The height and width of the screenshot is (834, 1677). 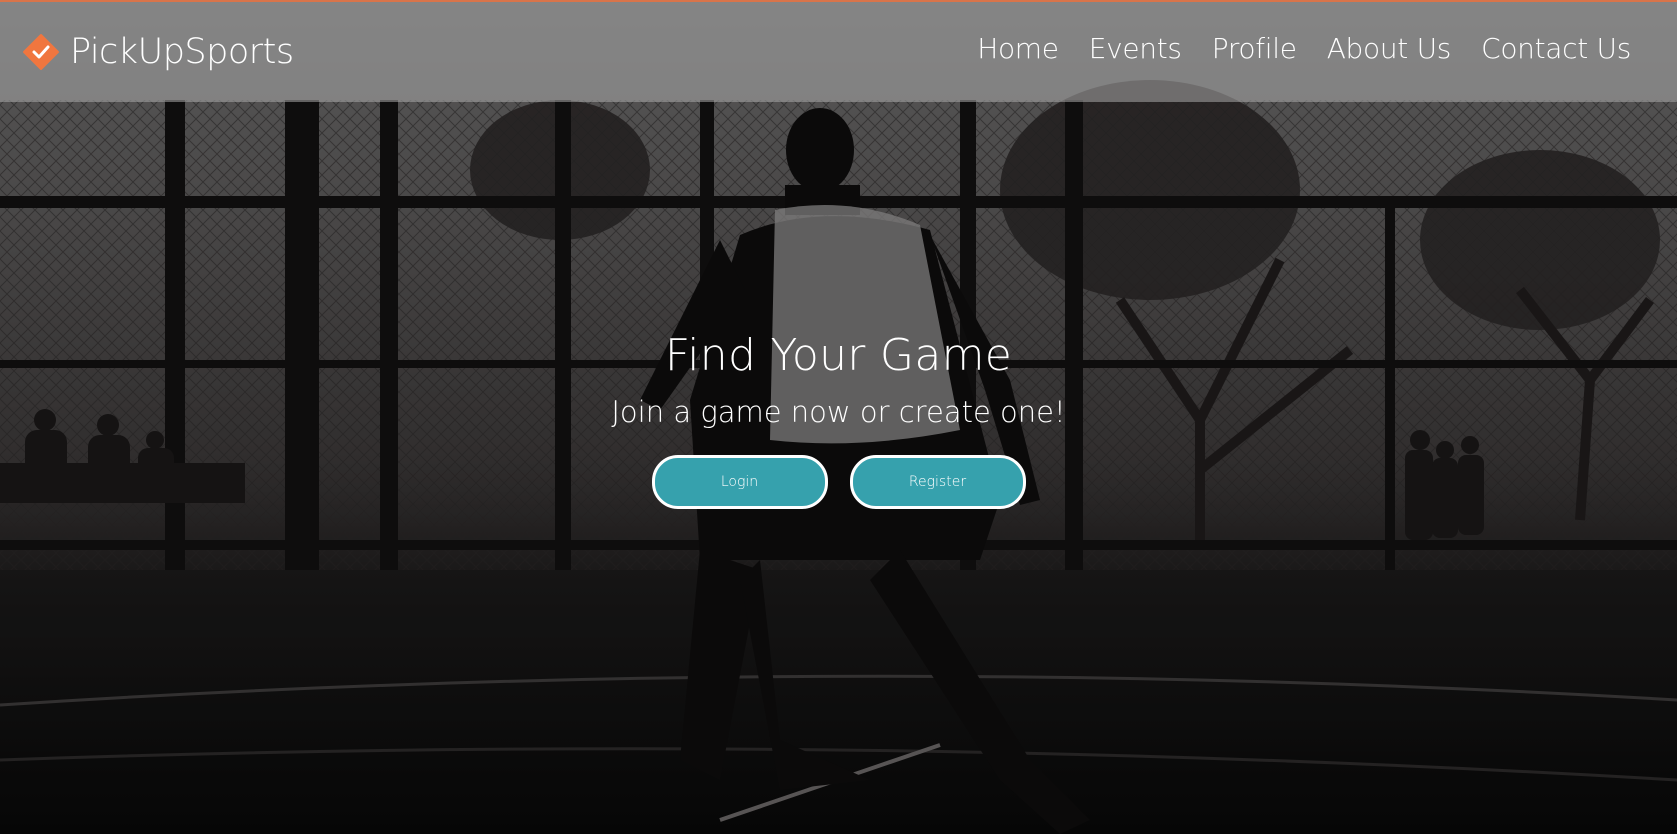 I want to click on hero-subtitle: Join a game now or create one!, so click(x=838, y=412).